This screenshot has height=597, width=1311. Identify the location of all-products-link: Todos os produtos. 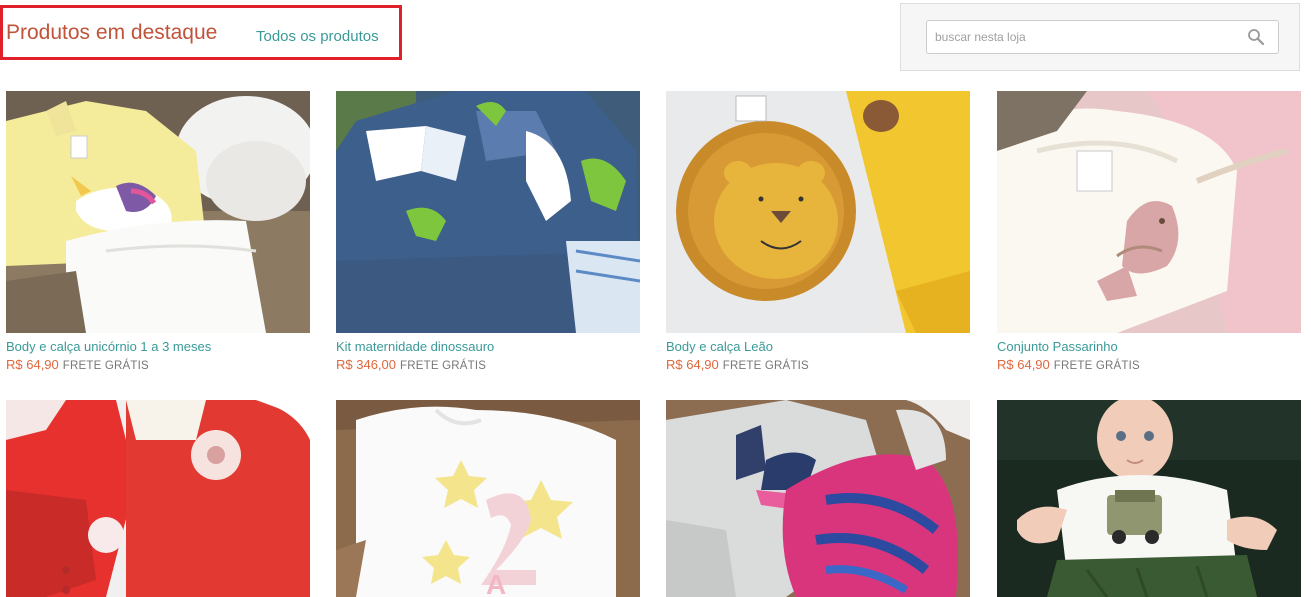
(317, 36).